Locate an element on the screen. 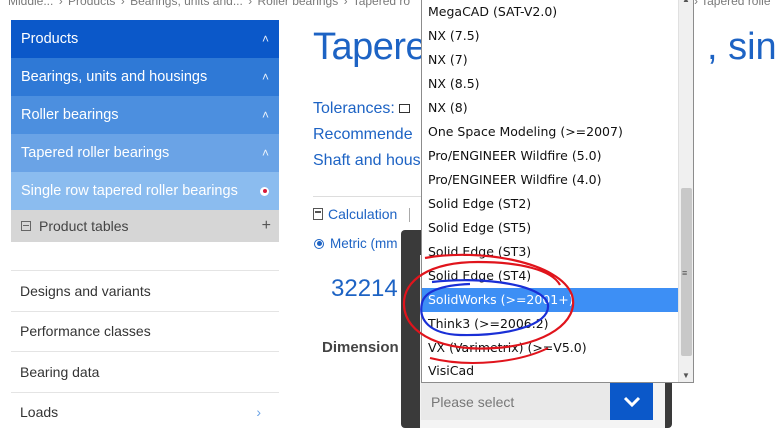 This screenshot has width=776, height=428. calculator-icon is located at coordinates (318, 214).